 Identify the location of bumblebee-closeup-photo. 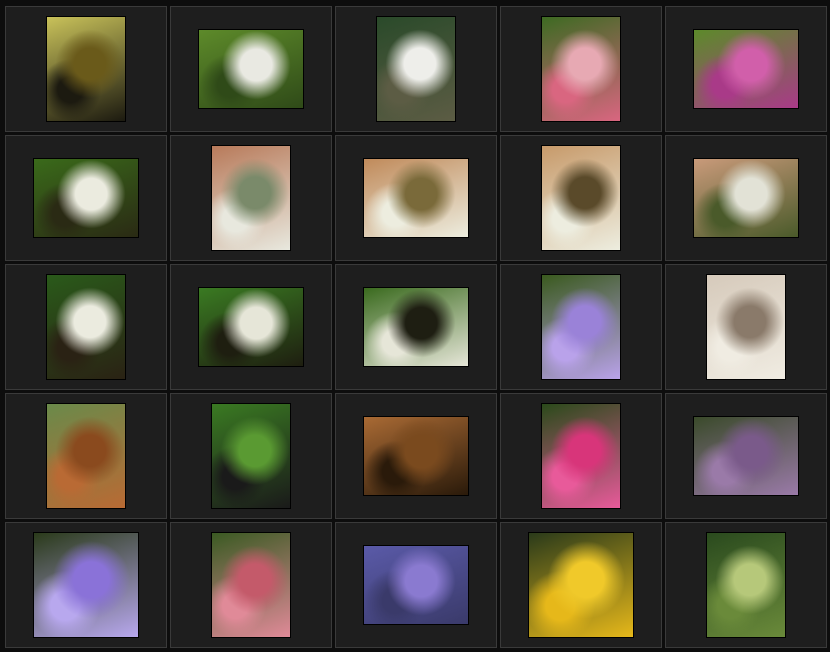
(416, 327).